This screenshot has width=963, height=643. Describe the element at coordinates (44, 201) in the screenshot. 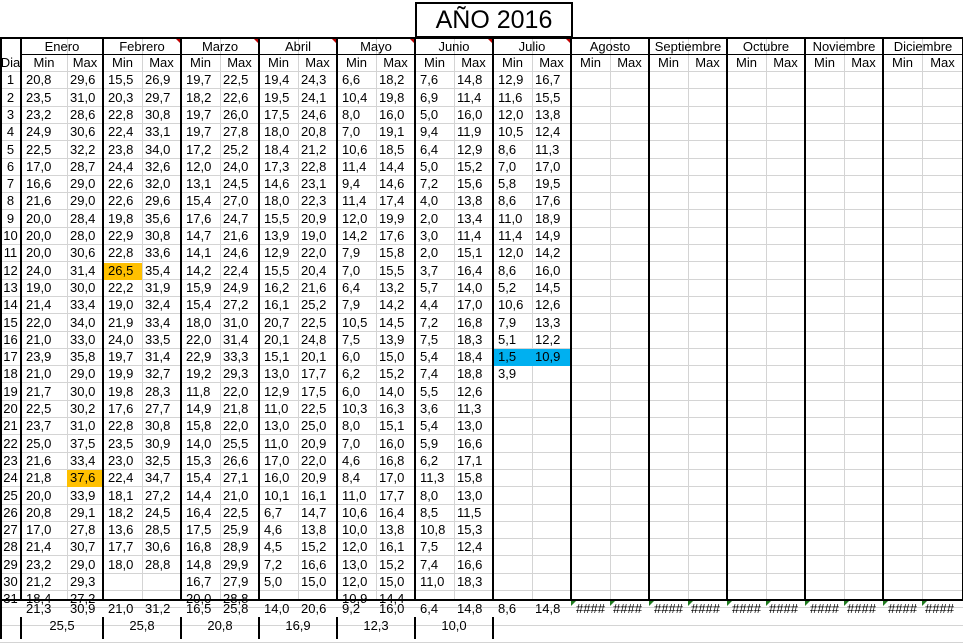

I see `cell-min: 21,6` at that location.